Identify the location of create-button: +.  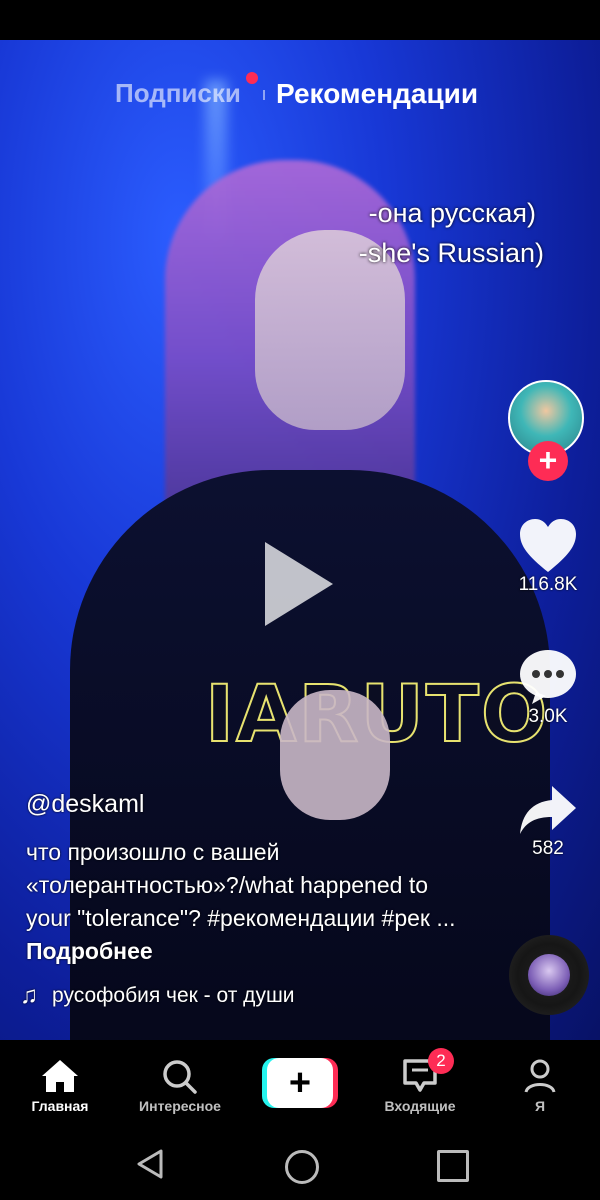
(300, 1083).